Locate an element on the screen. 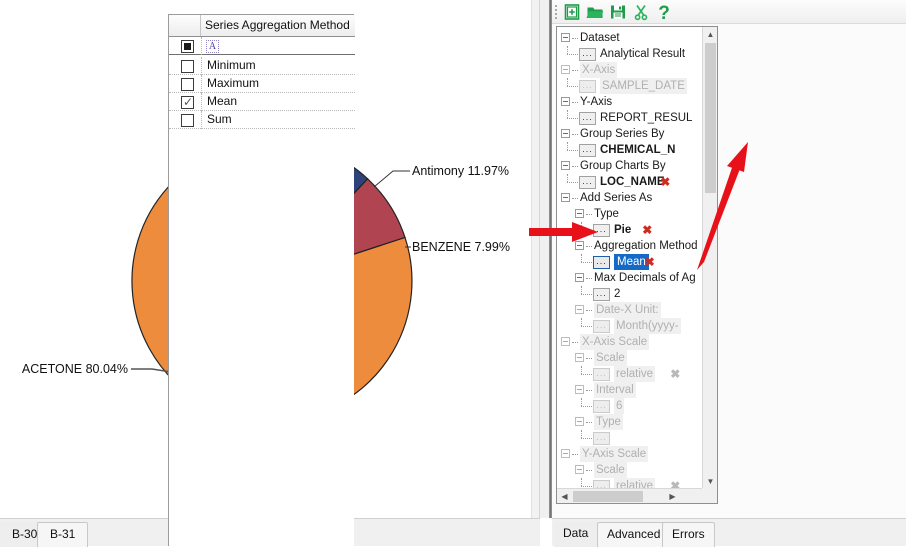  tree-vertical-thumb is located at coordinates (710, 118).